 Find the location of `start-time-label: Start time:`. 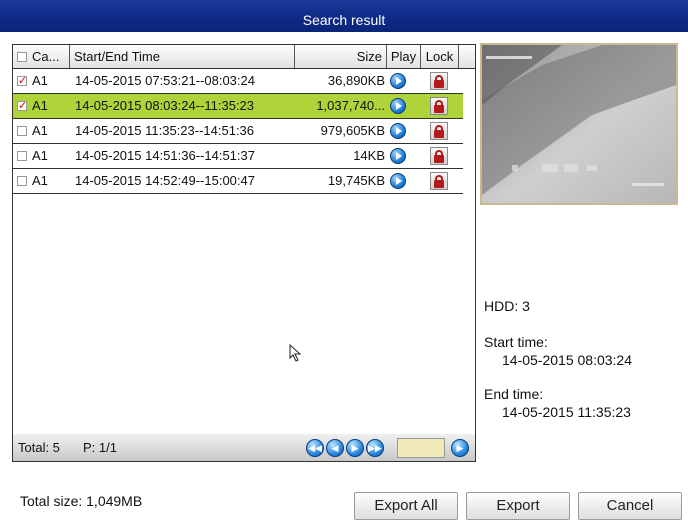

start-time-label: Start time: is located at coordinates (516, 342).